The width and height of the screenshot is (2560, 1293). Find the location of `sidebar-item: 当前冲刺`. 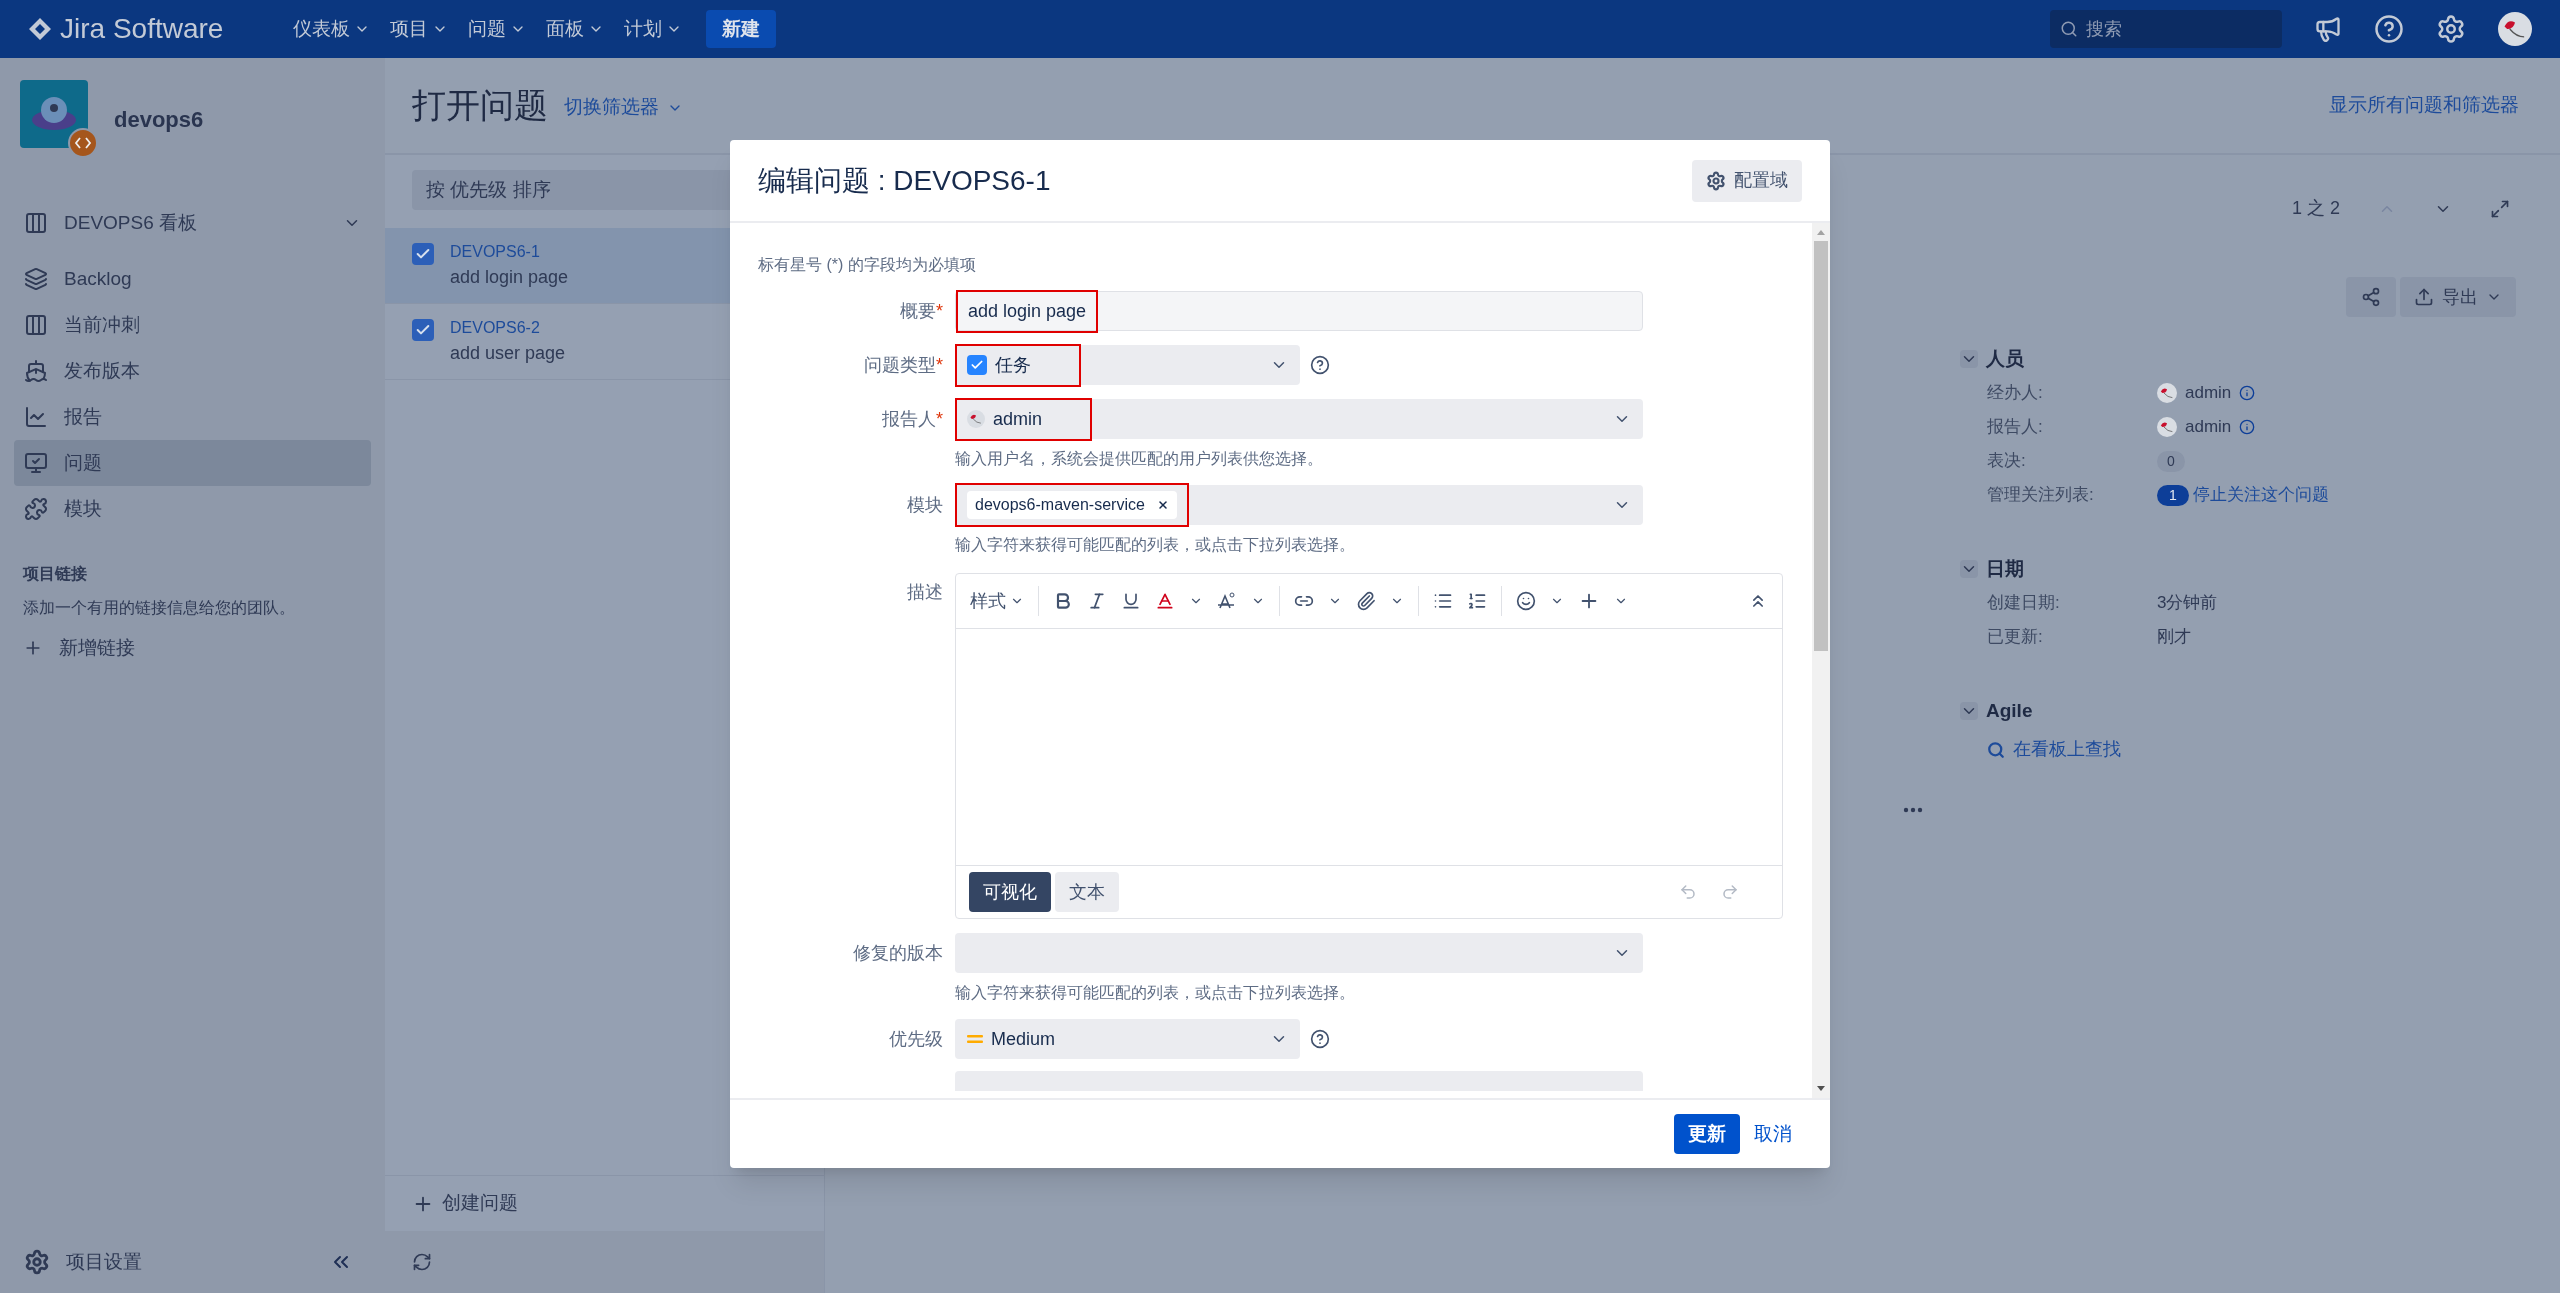

sidebar-item: 当前冲刺 is located at coordinates (192, 325).